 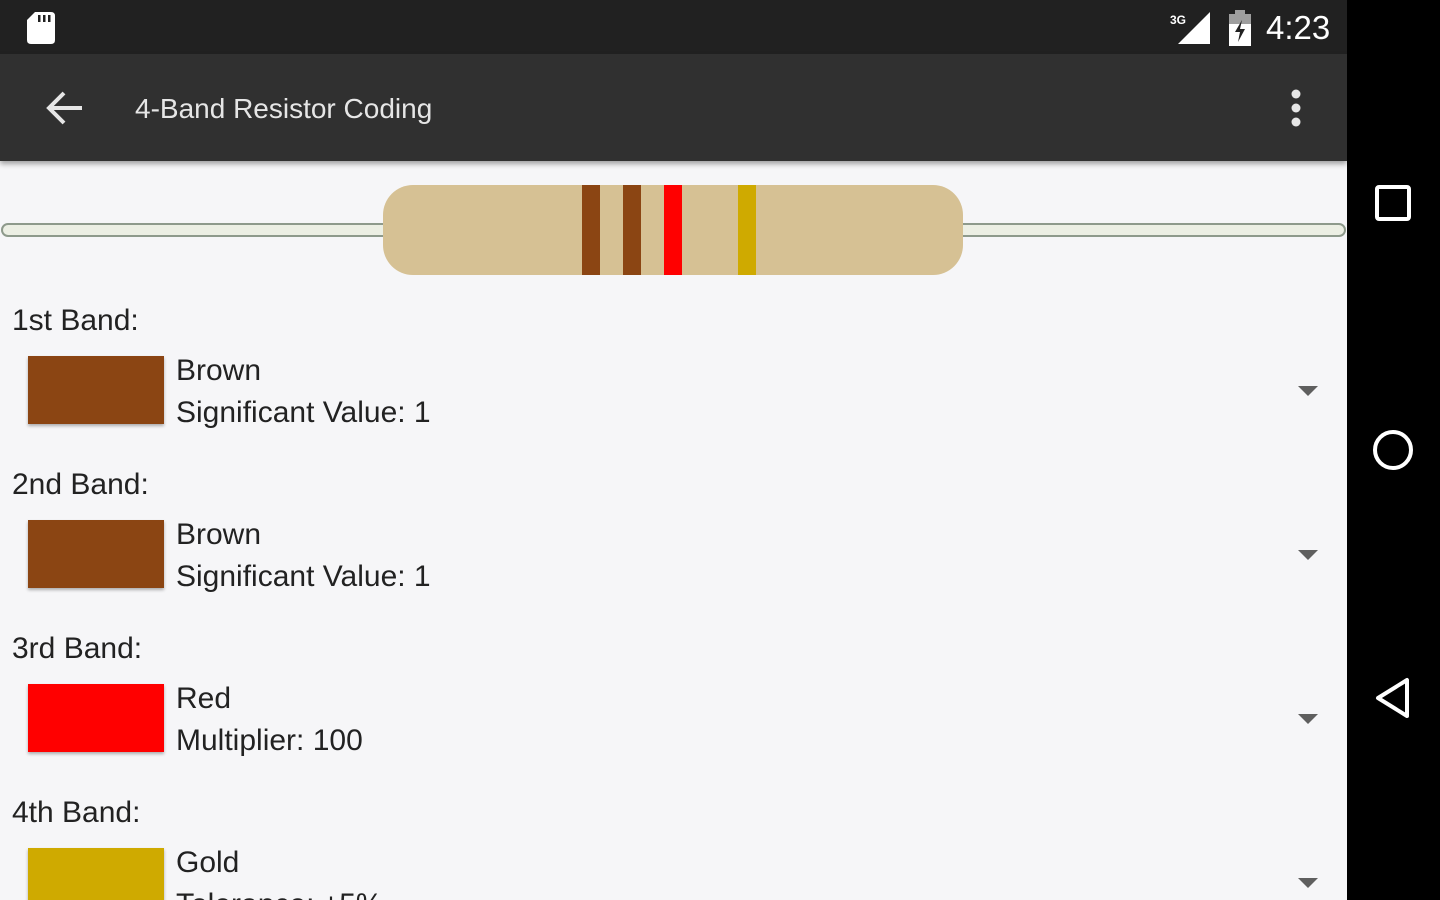 I want to click on band-4-value: Tolerance: ±5%, so click(x=279, y=894).